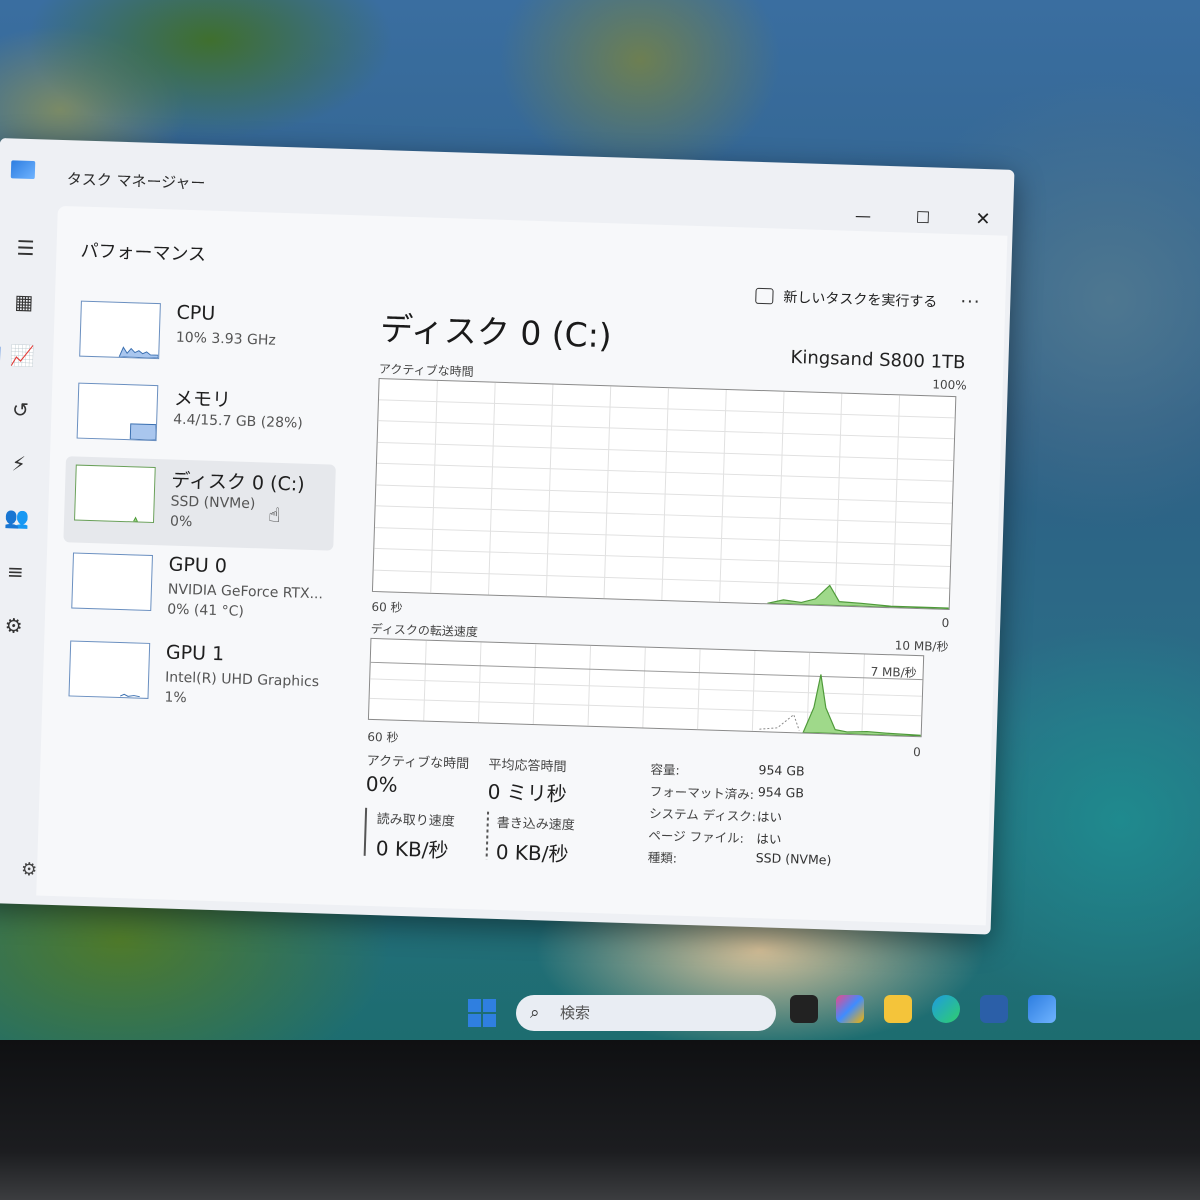 This screenshot has width=1200, height=1200. I want to click on processes-icon: ▦, so click(23, 301).